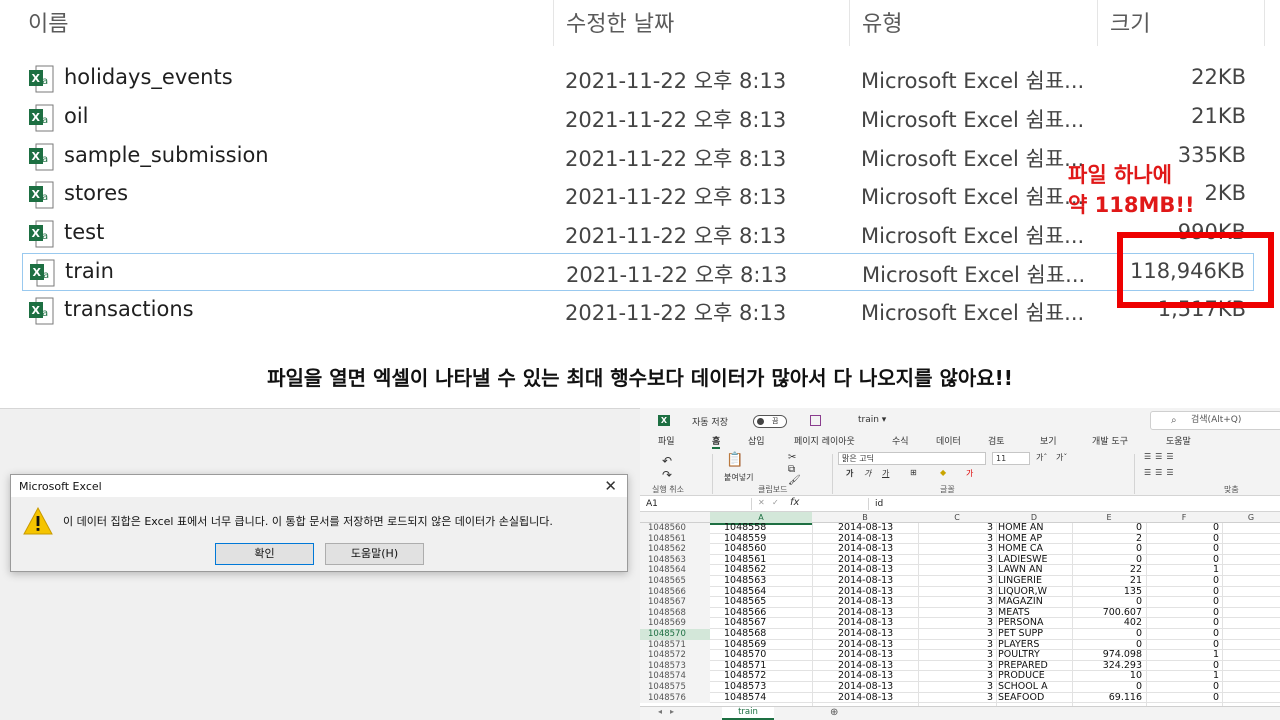 This screenshot has width=1280, height=720. Describe the element at coordinates (1034, 592) in the screenshot. I see `cell-family: LIQUOR,W` at that location.